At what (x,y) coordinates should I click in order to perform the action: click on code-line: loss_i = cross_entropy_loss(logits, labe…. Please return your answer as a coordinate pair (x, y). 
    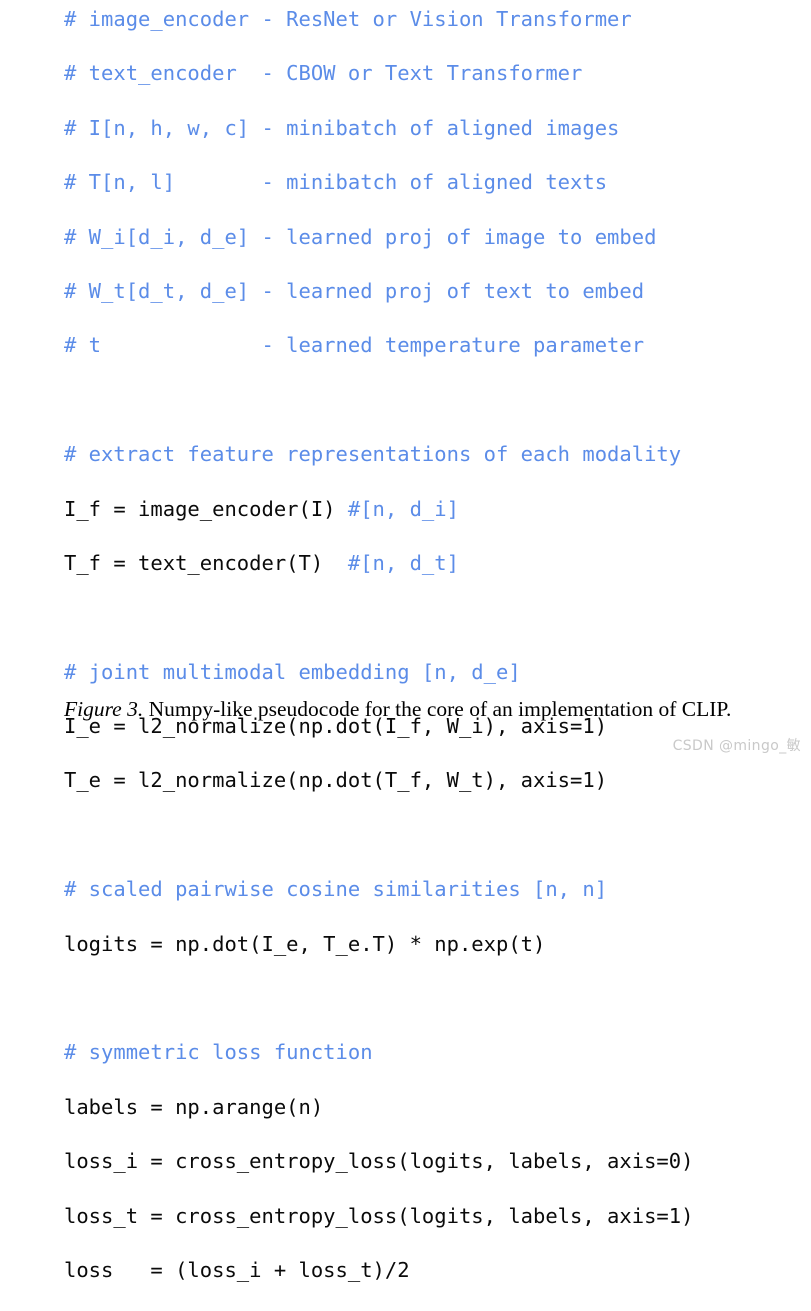
    Looking at the image, I should click on (434, 1161).